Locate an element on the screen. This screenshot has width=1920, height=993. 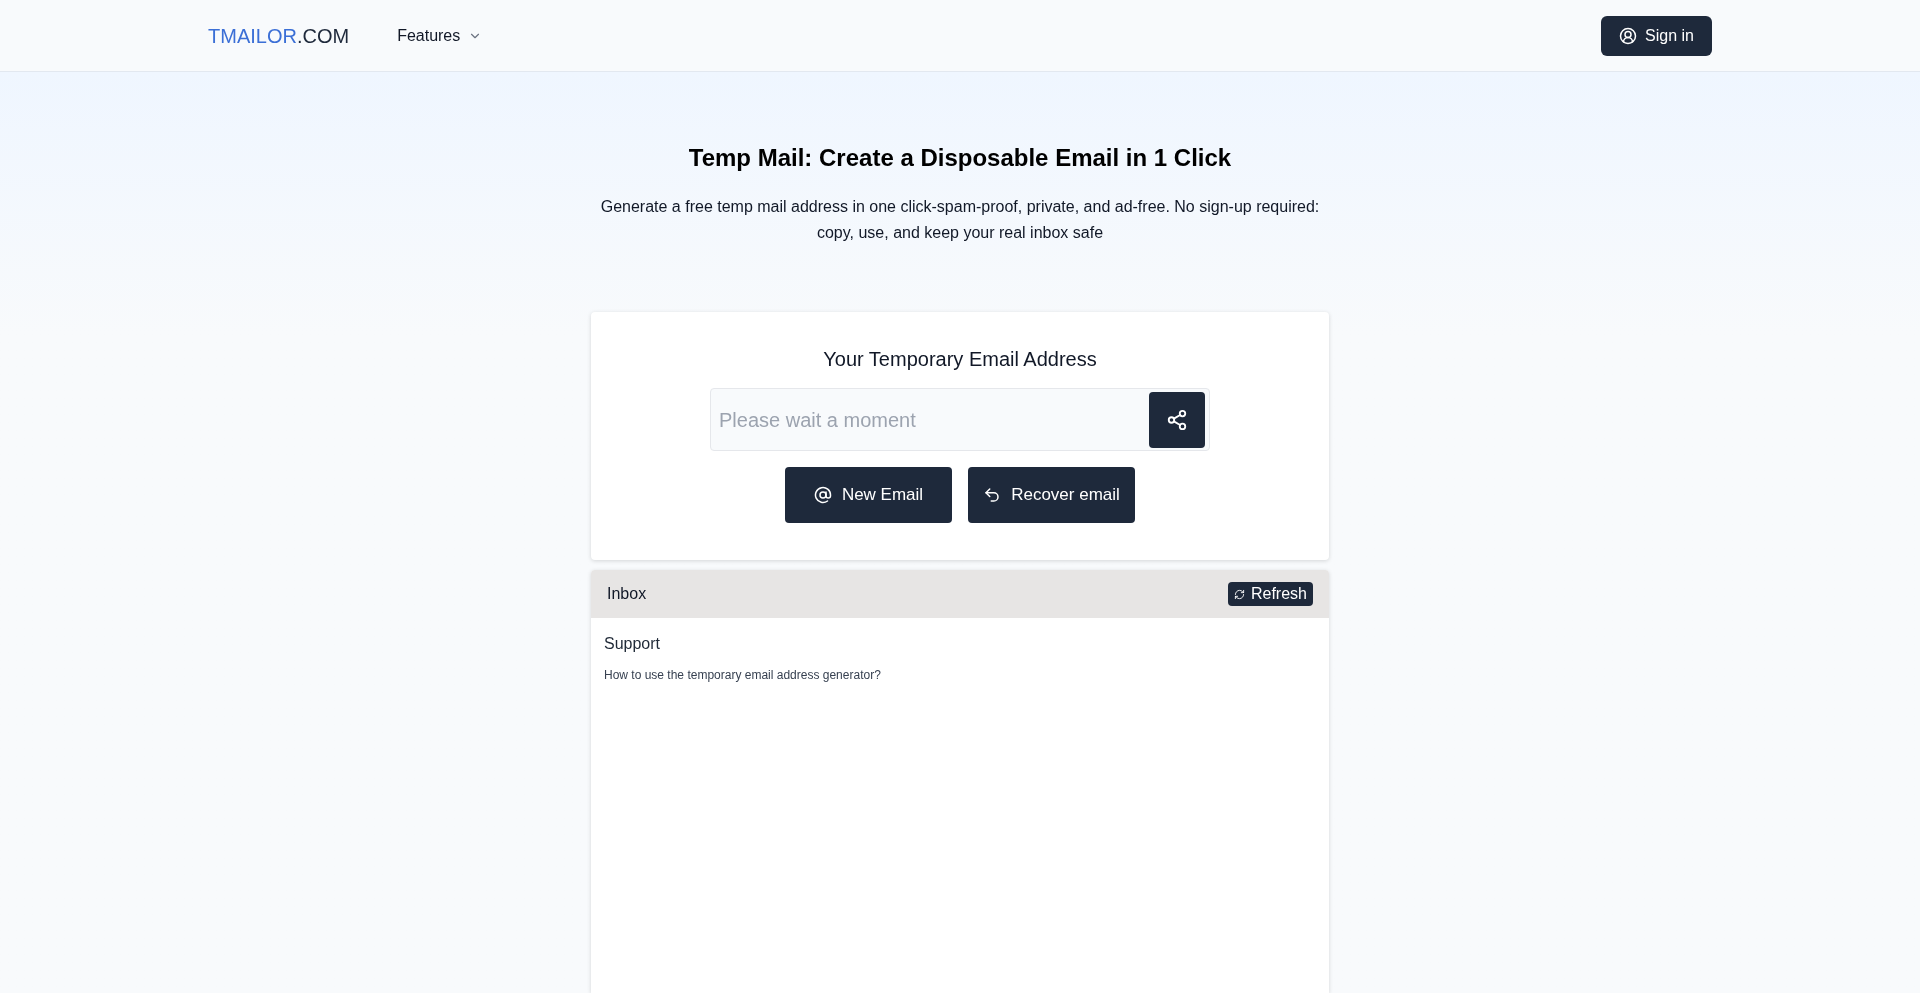
inbox-title: Inbox is located at coordinates (627, 594).